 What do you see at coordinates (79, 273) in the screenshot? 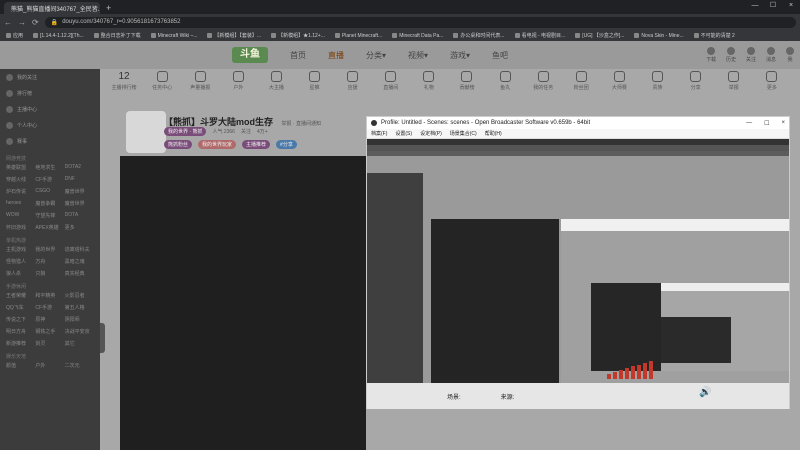
I see `sidebar-category-link: 真实经典` at bounding box center [79, 273].